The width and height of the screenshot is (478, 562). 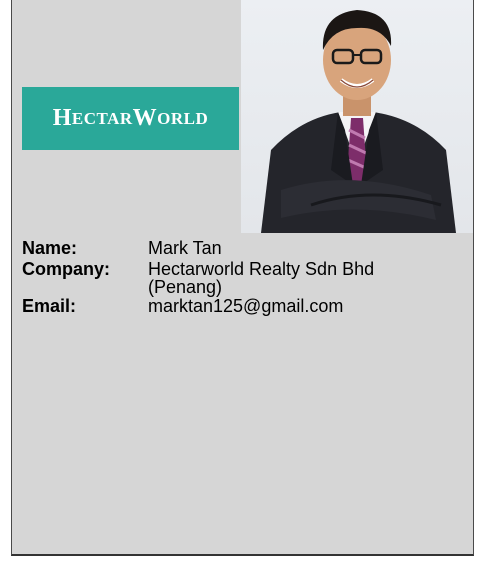 I want to click on company-value-line2: (Penang), so click(x=185, y=287).